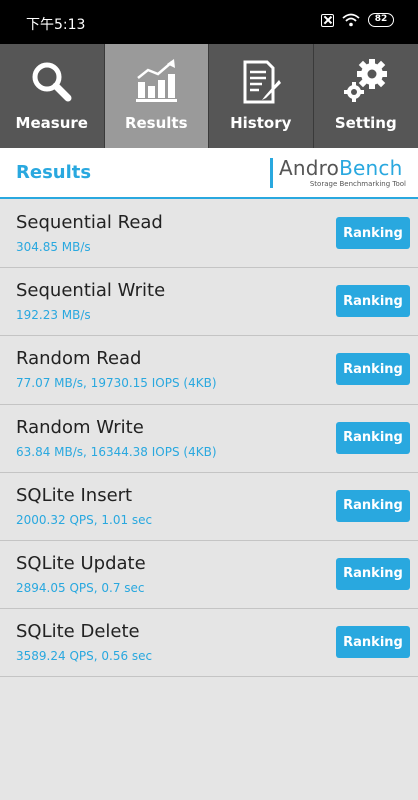 Image resolution: width=418 pixels, height=800 pixels. Describe the element at coordinates (209, 22) in the screenshot. I see `status-bar: 下午5:13 82` at that location.